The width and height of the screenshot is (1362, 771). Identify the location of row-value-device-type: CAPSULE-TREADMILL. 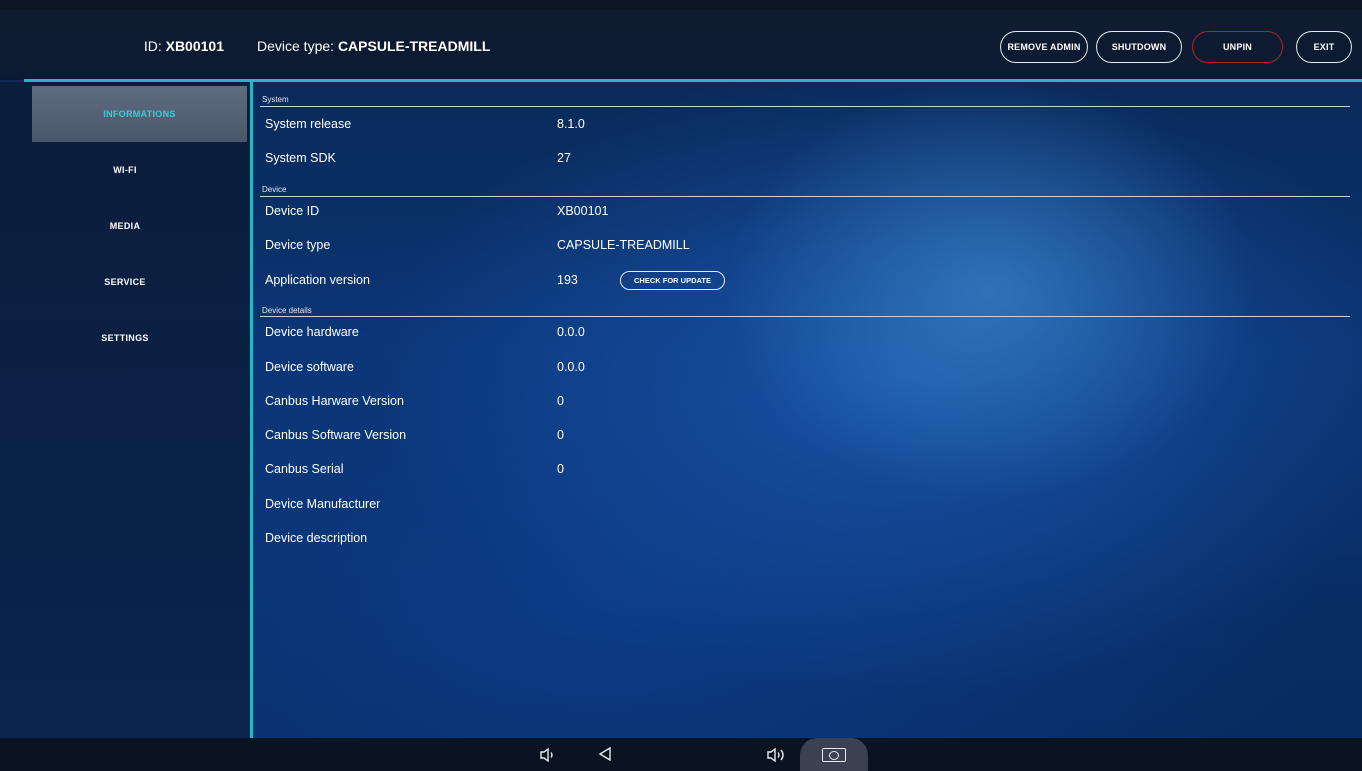
(623, 245).